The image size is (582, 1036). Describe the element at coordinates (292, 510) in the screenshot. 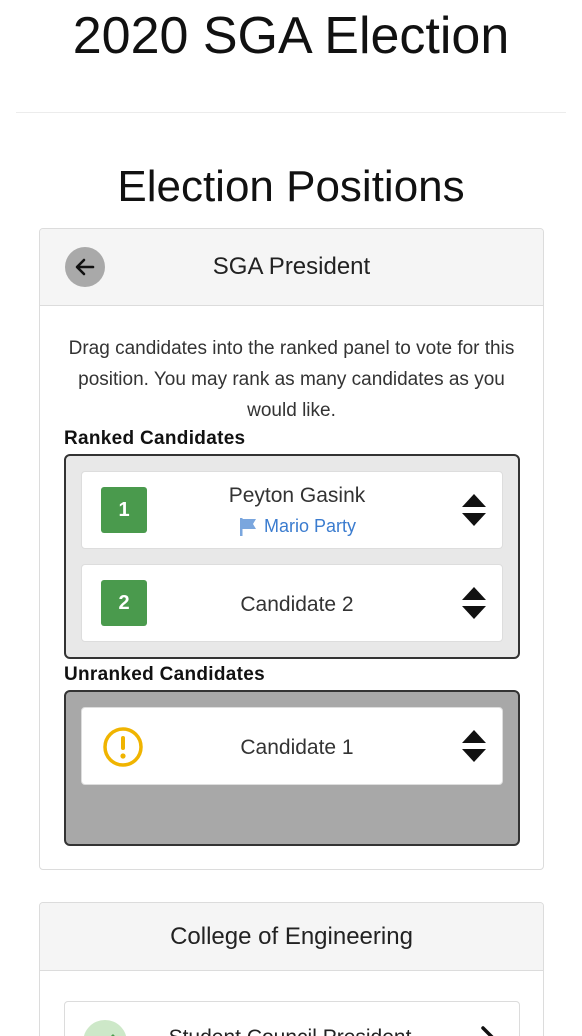

I see `ranked-candidate-item: 1 Peyton Gasink Mario Party` at that location.